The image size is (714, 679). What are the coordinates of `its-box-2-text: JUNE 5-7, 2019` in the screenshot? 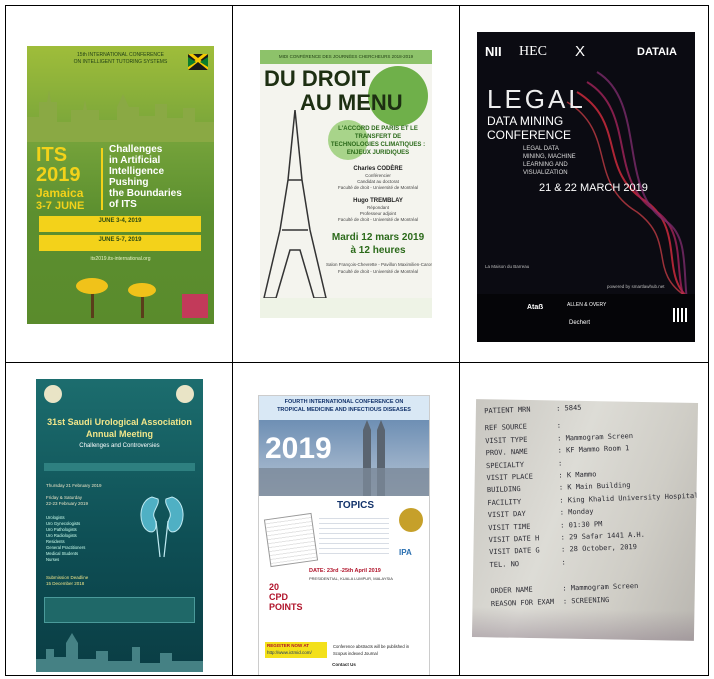 It's located at (120, 240).